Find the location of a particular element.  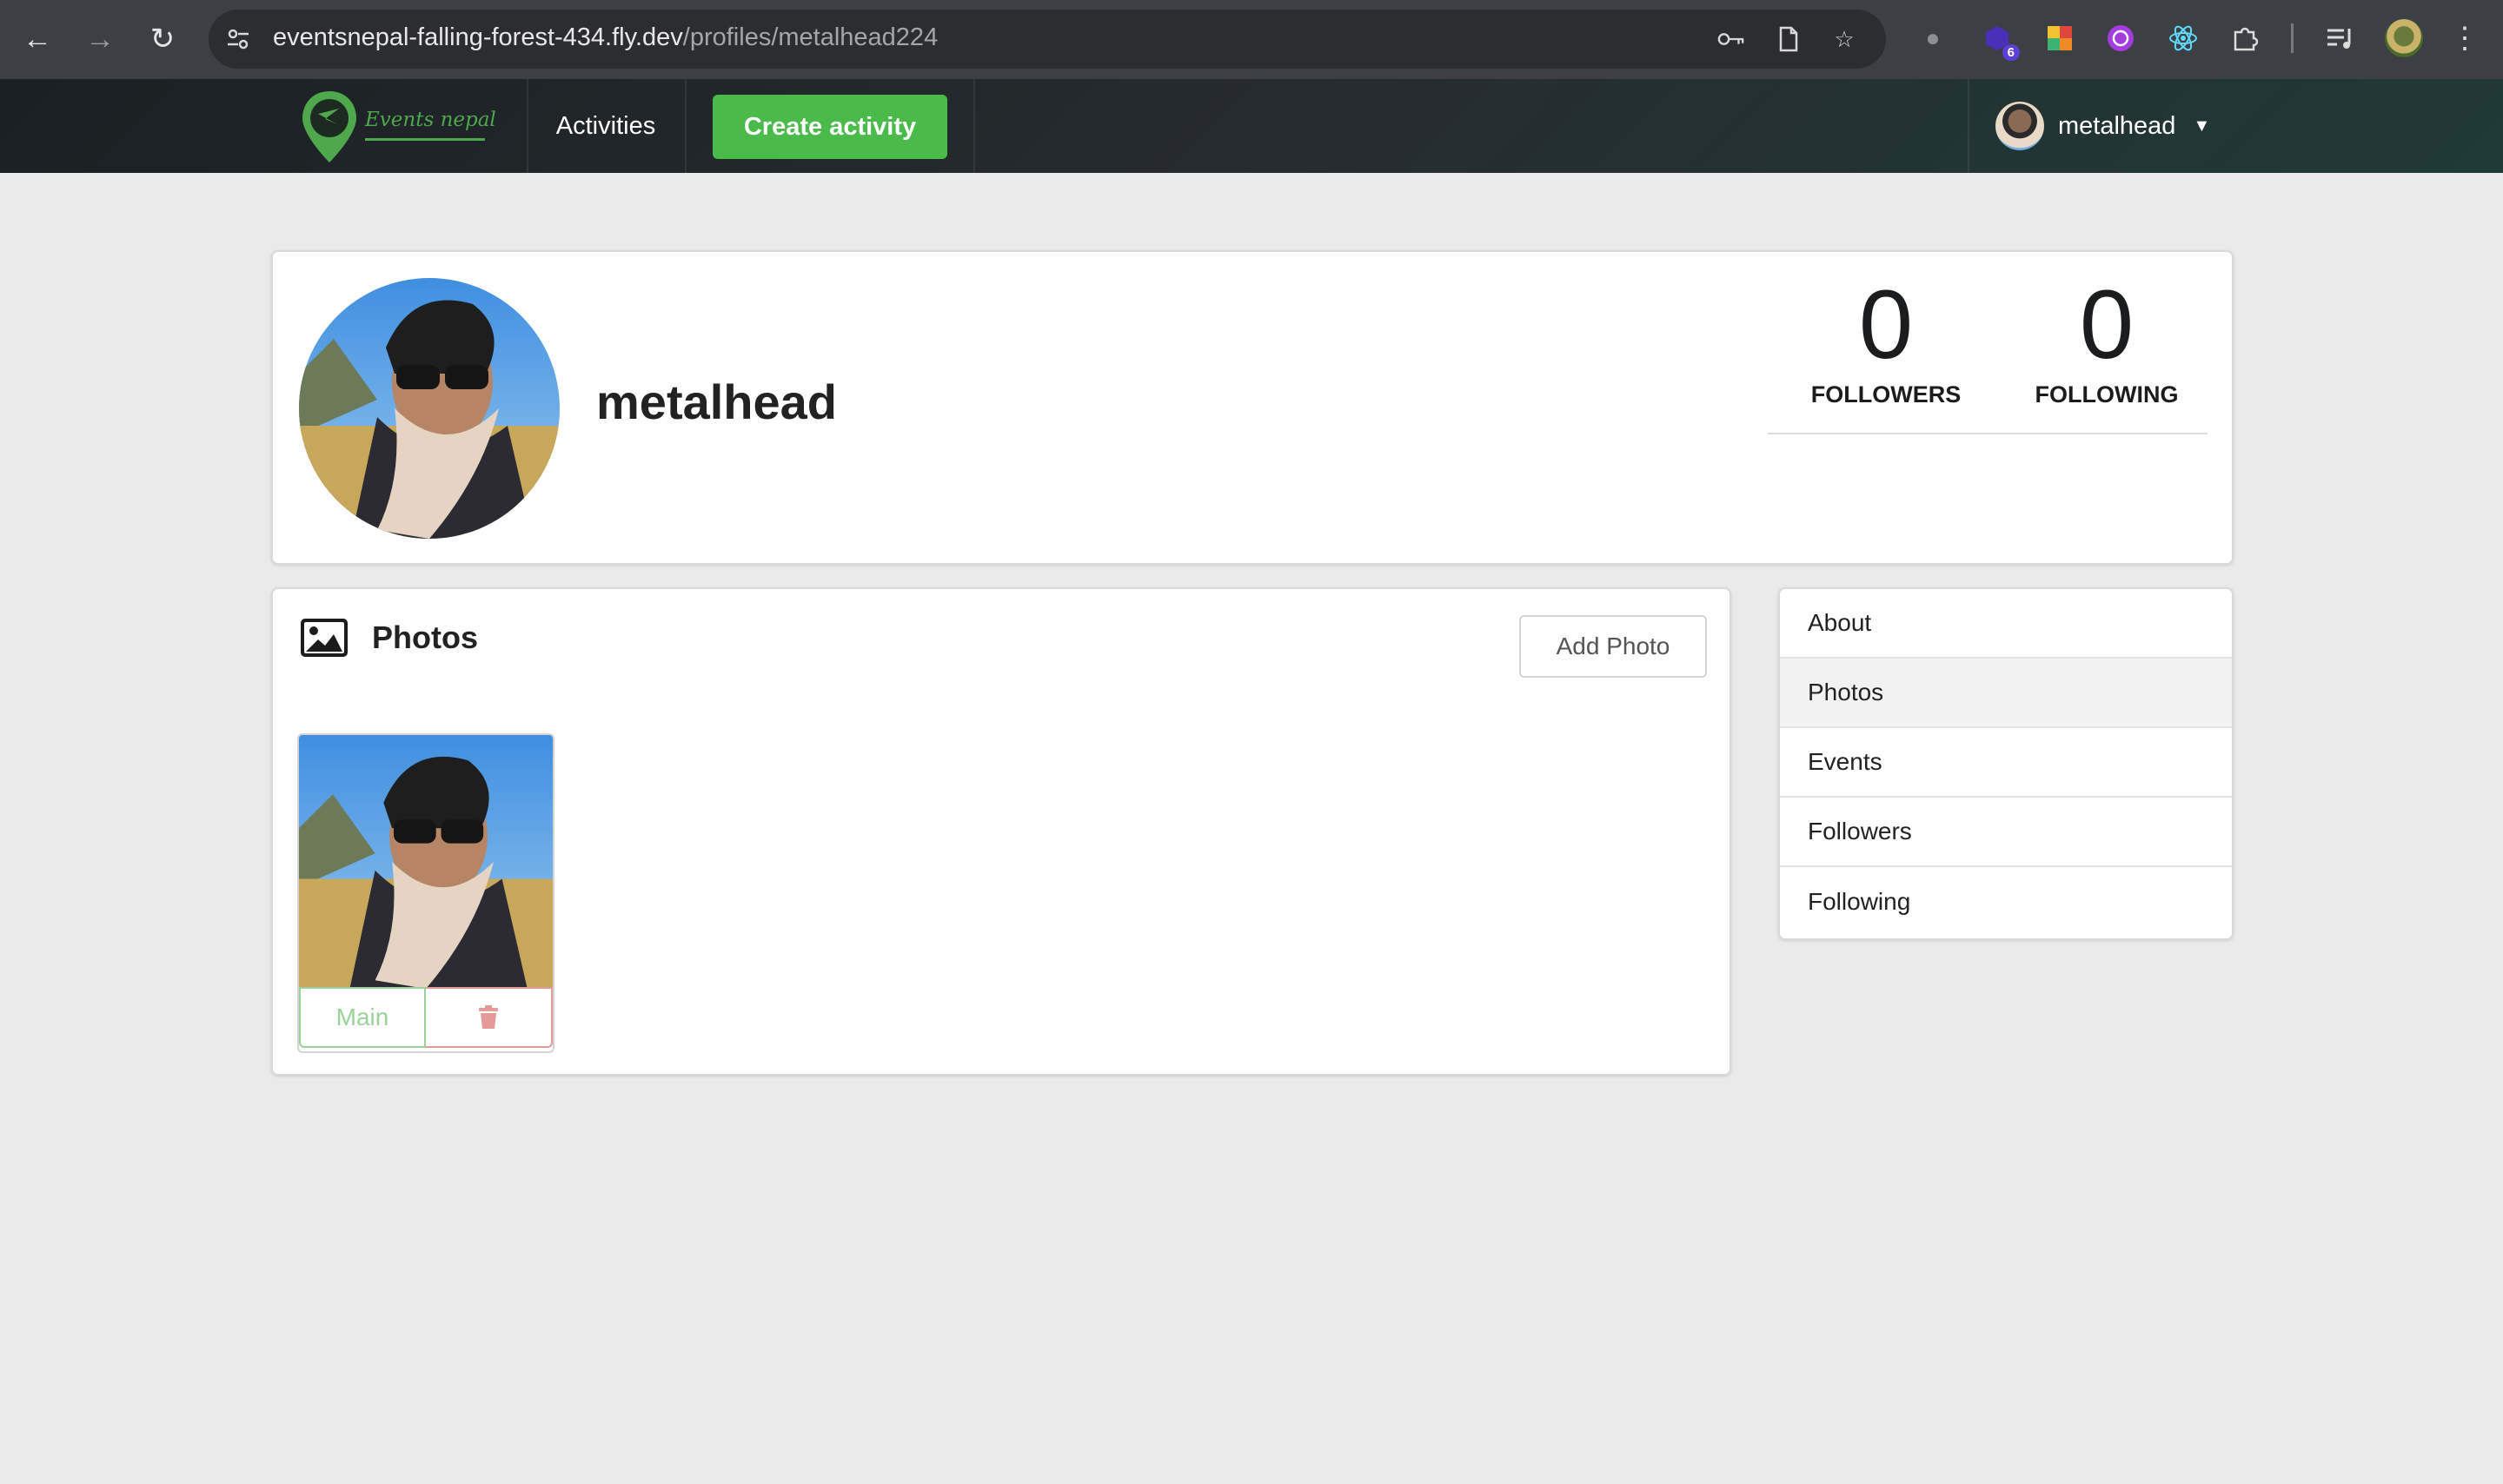

user-name: metalhead is located at coordinates (2117, 125).